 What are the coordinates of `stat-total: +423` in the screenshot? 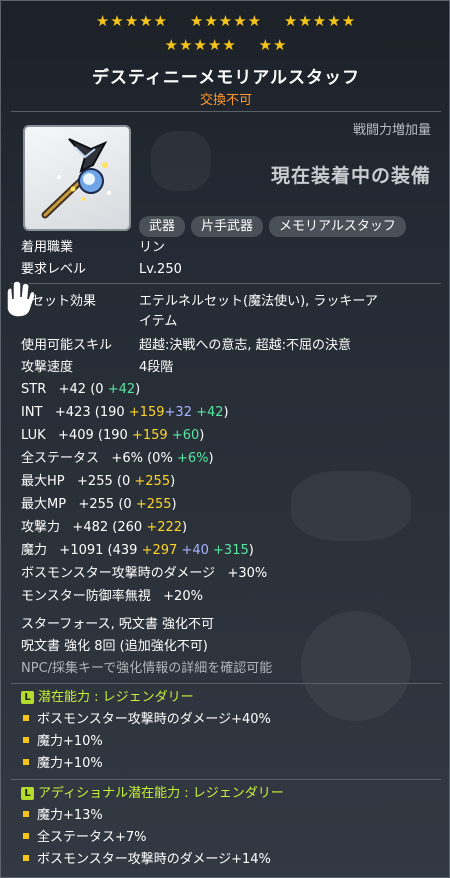 It's located at (72, 412).